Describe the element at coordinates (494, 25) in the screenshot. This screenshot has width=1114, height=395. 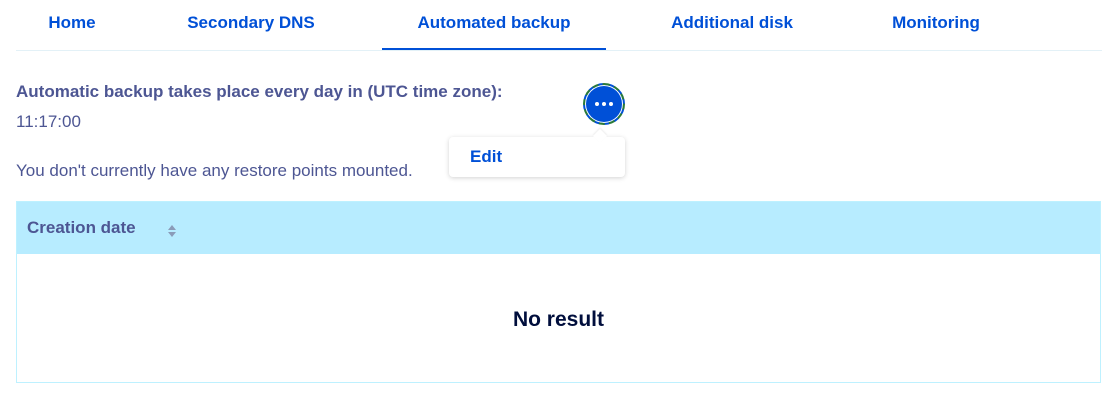
I see `tab-automated-backup: Automated backup` at that location.